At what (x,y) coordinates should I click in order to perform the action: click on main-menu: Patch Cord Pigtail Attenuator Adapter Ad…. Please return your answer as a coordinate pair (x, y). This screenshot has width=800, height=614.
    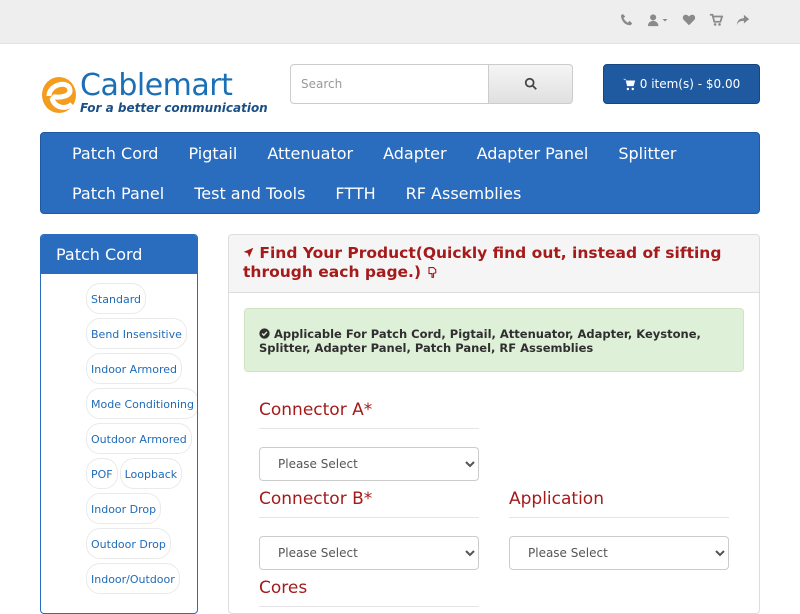
    Looking at the image, I should click on (400, 173).